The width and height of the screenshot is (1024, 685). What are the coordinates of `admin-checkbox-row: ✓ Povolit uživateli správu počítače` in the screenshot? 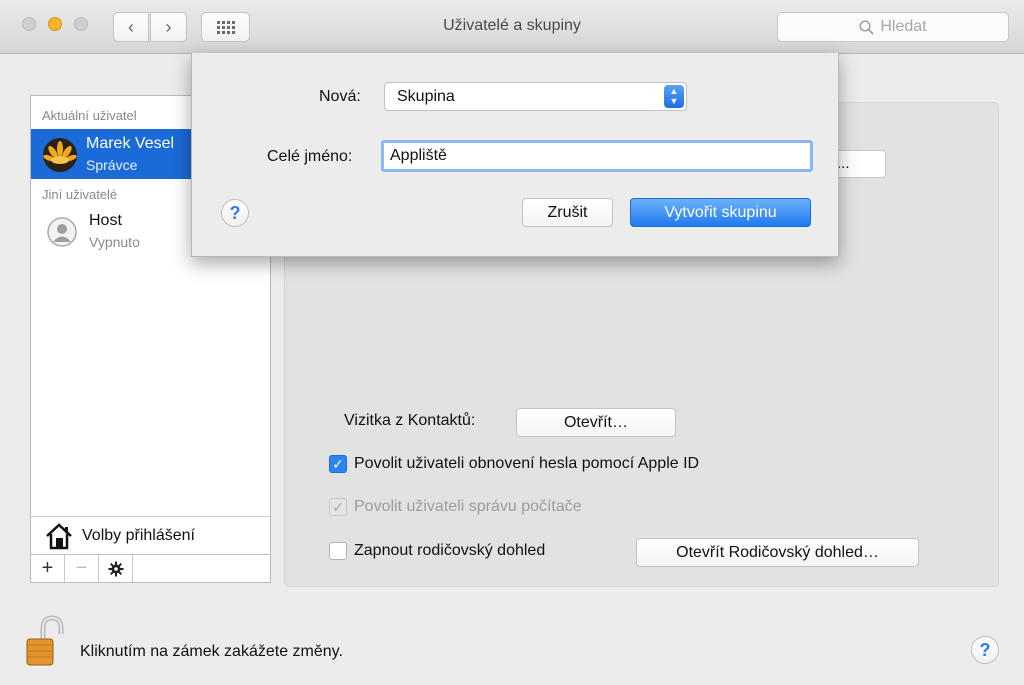 It's located at (455, 507).